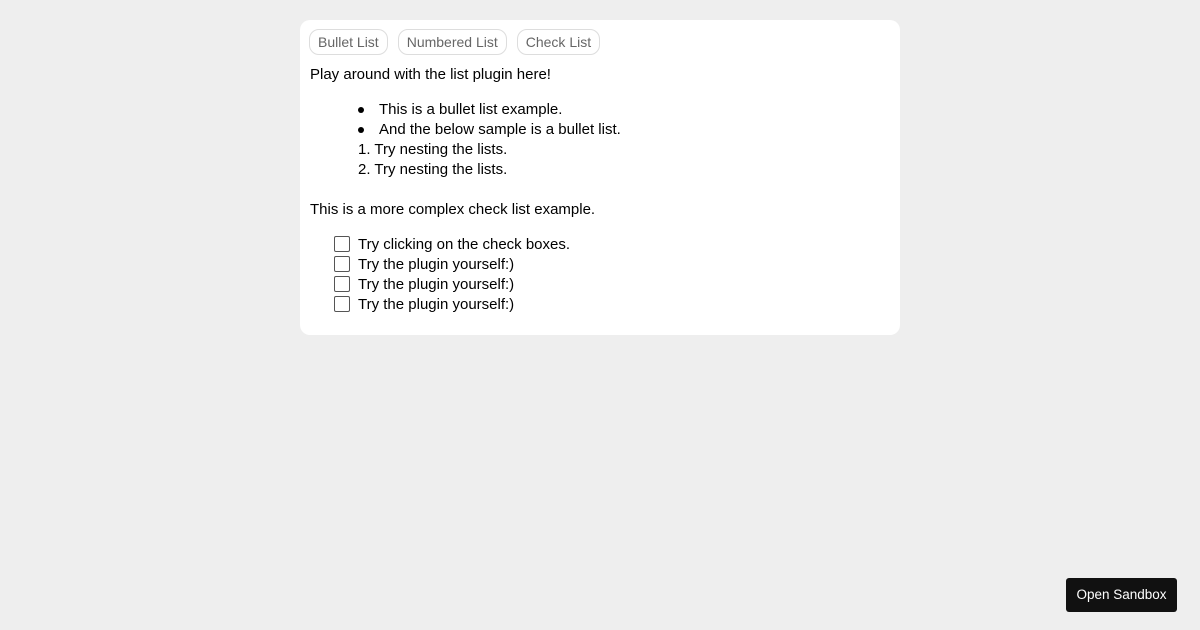  I want to click on list-item-text: This is a bullet list example., so click(471, 109).